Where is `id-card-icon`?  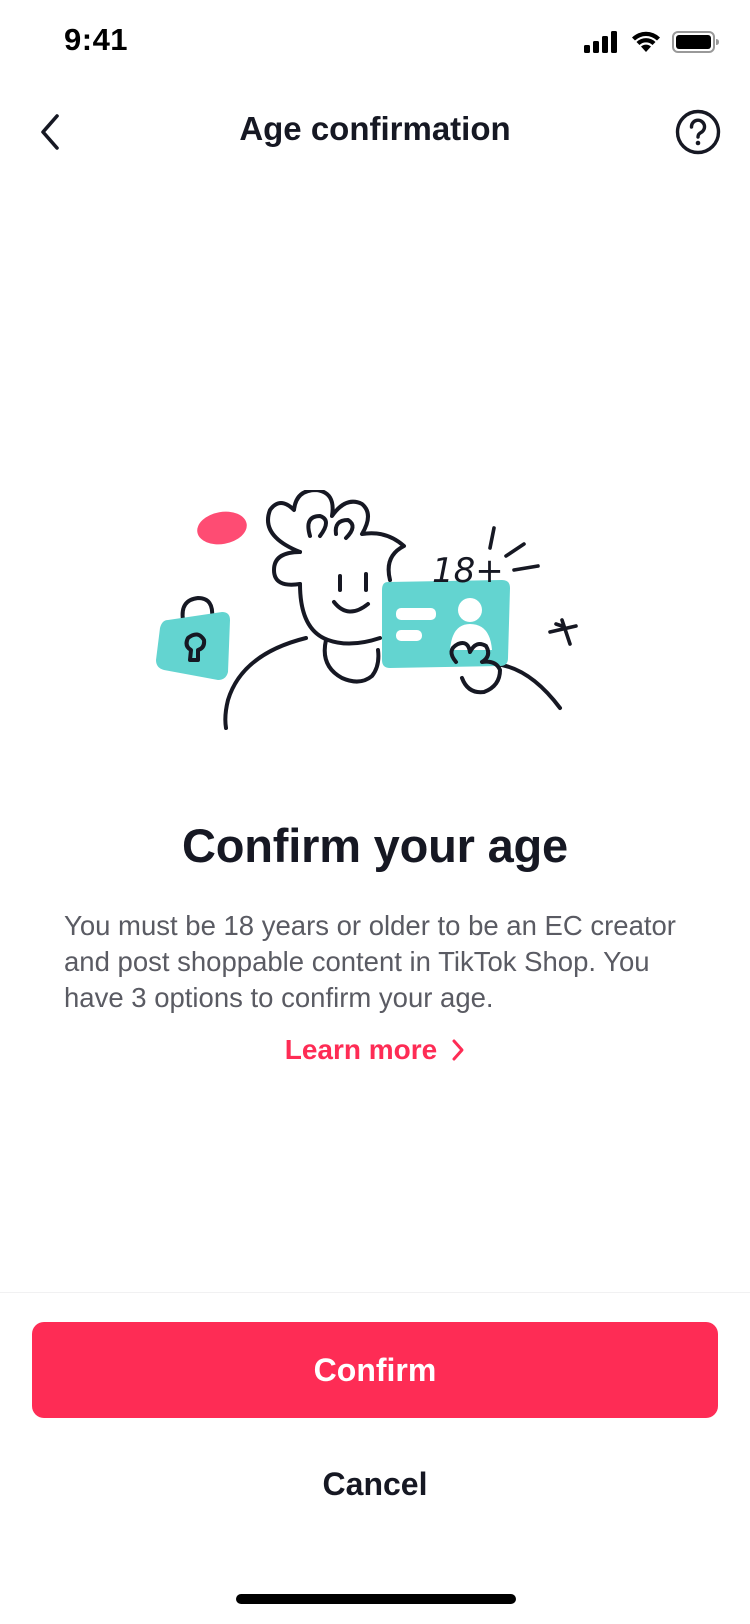
id-card-icon is located at coordinates (446, 637).